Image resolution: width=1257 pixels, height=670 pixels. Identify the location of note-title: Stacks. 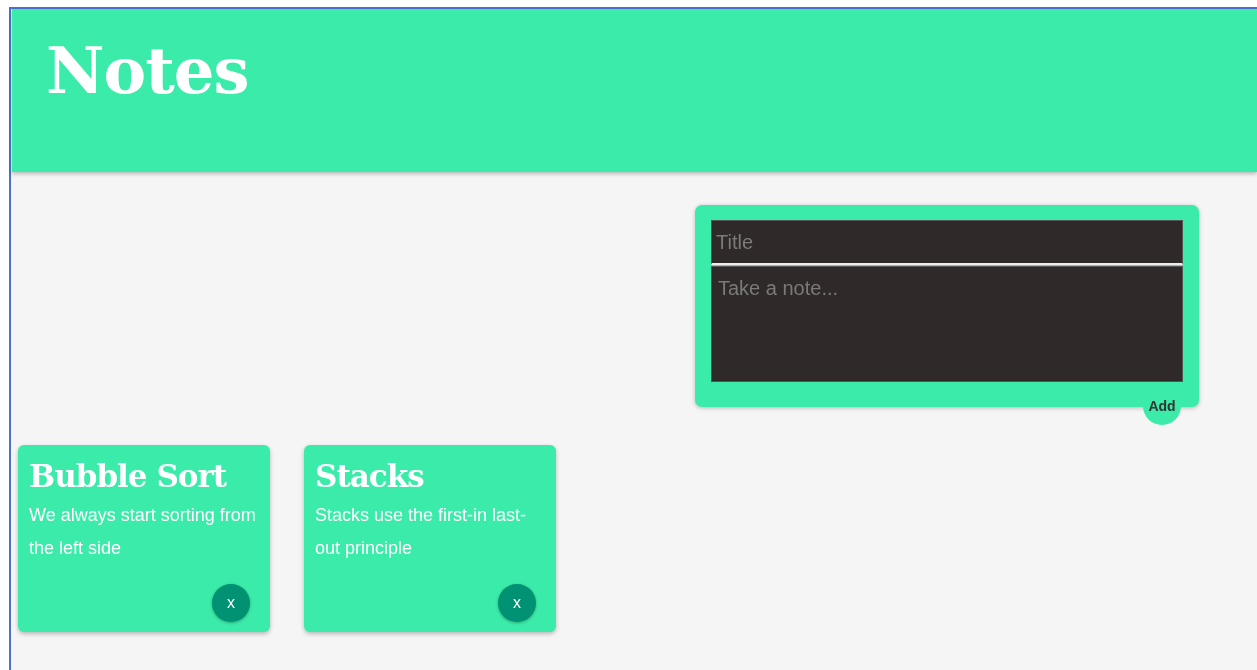
(370, 476).